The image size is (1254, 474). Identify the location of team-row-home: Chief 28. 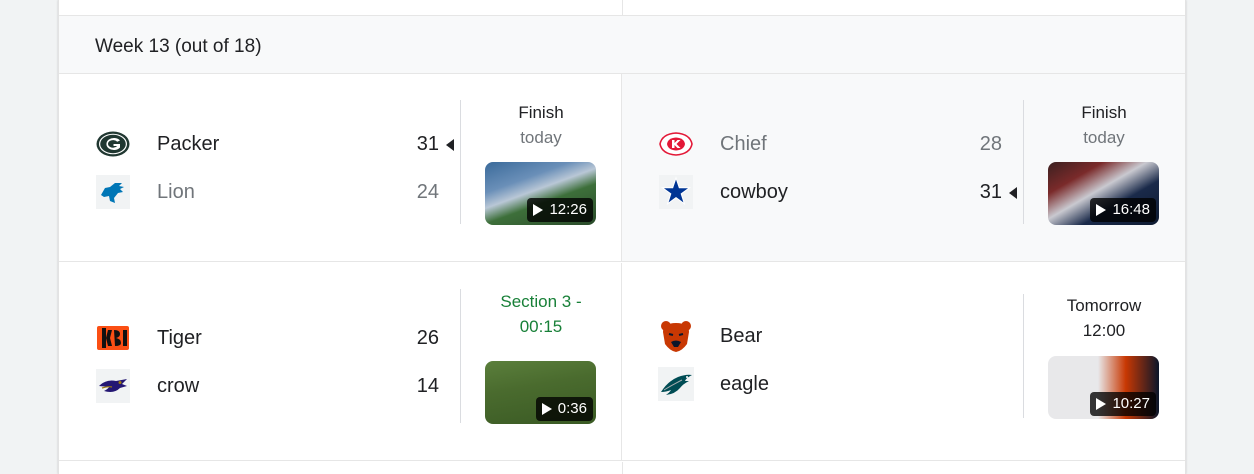
(838, 144).